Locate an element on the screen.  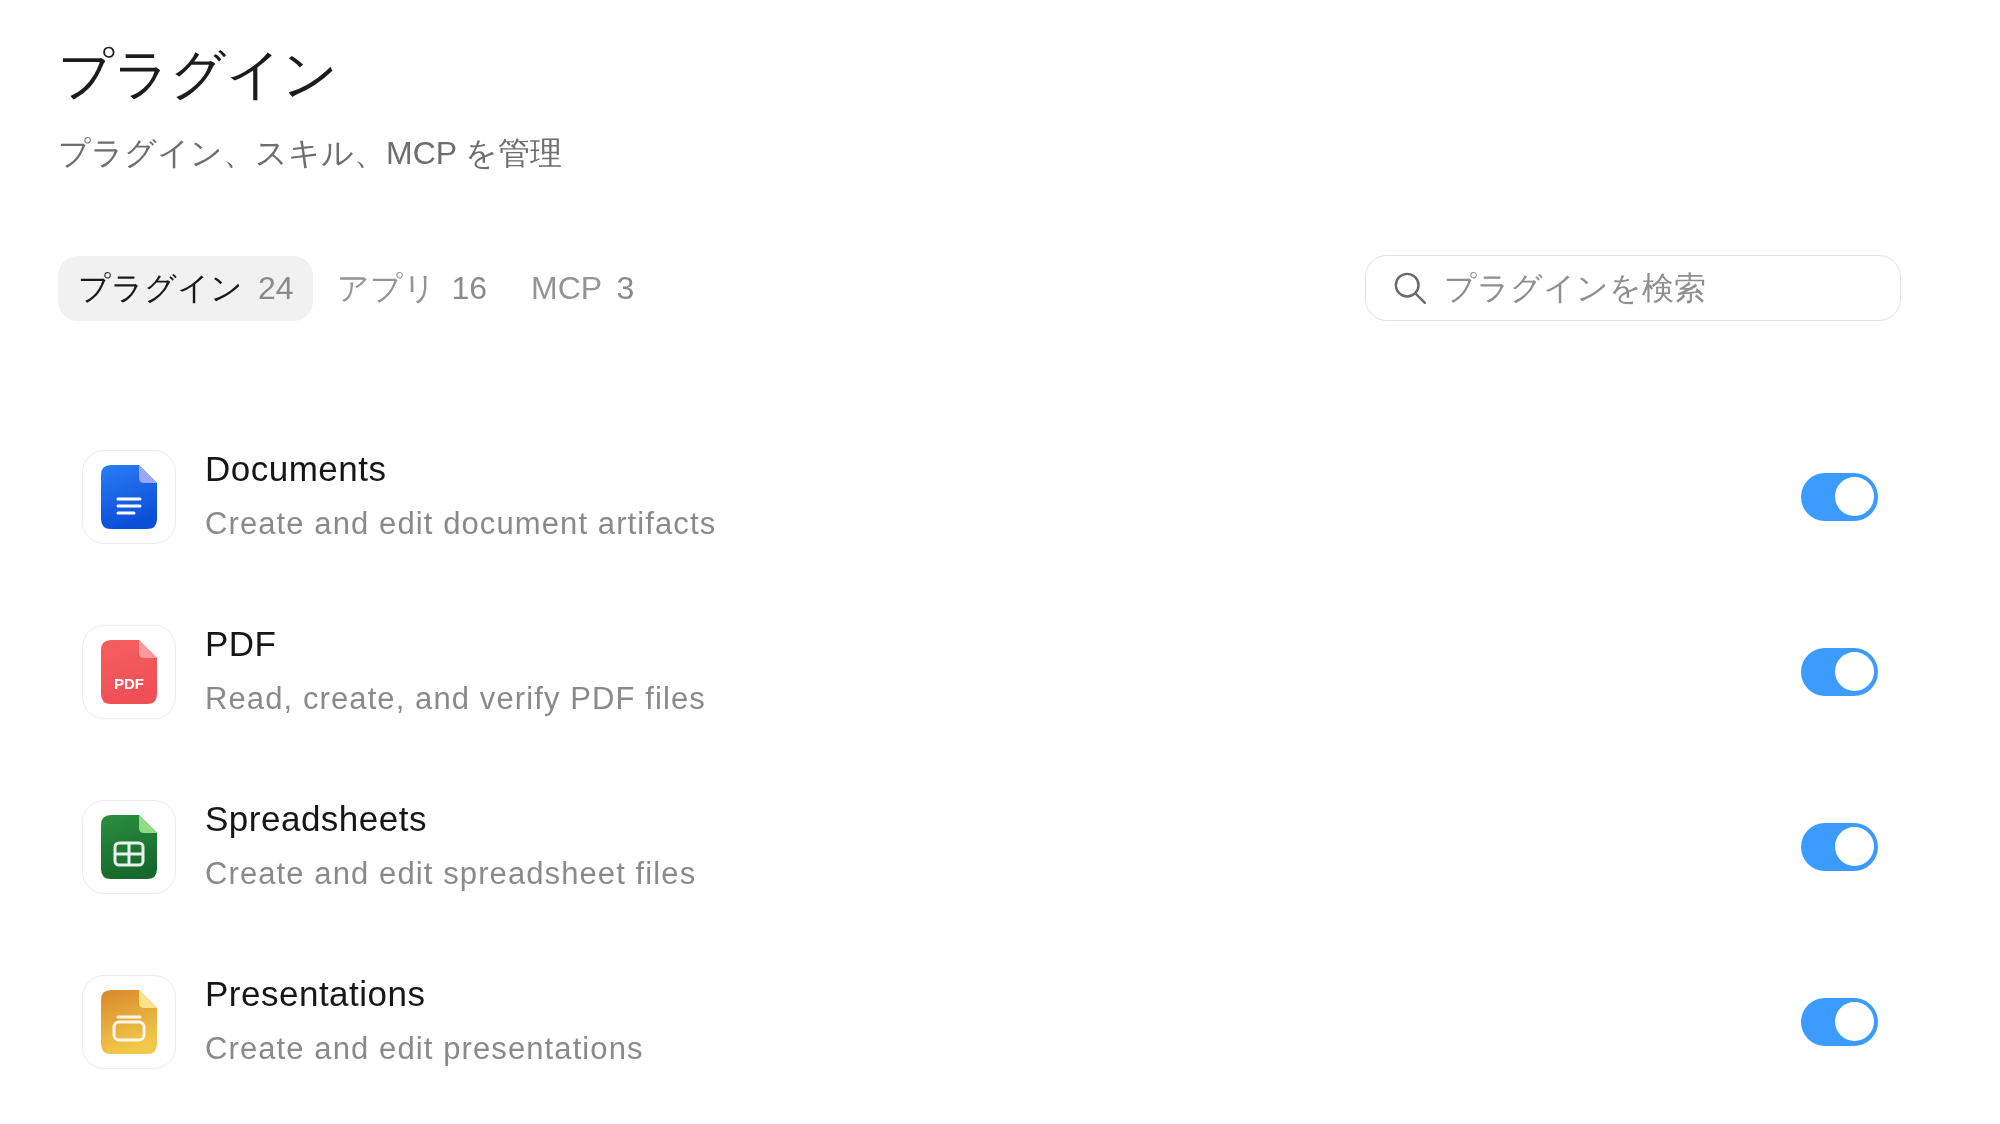
plugin-name: Documents is located at coordinates (296, 469).